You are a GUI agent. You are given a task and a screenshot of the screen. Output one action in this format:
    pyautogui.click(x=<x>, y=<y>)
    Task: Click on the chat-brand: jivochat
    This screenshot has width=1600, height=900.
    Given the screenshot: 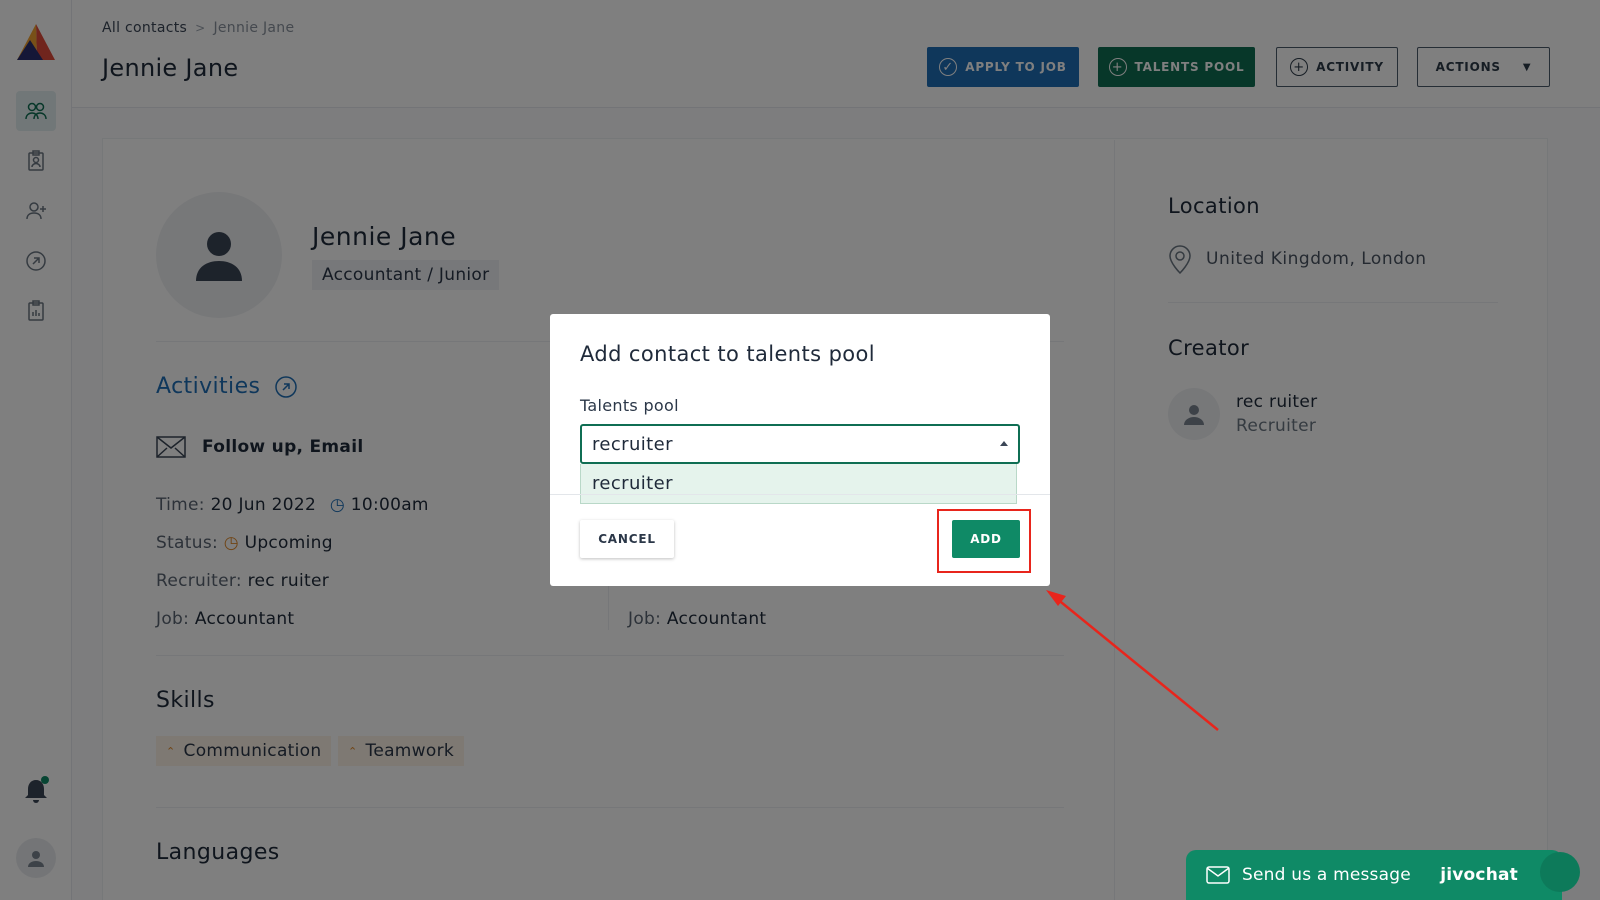 What is the action you would take?
    pyautogui.click(x=1479, y=875)
    